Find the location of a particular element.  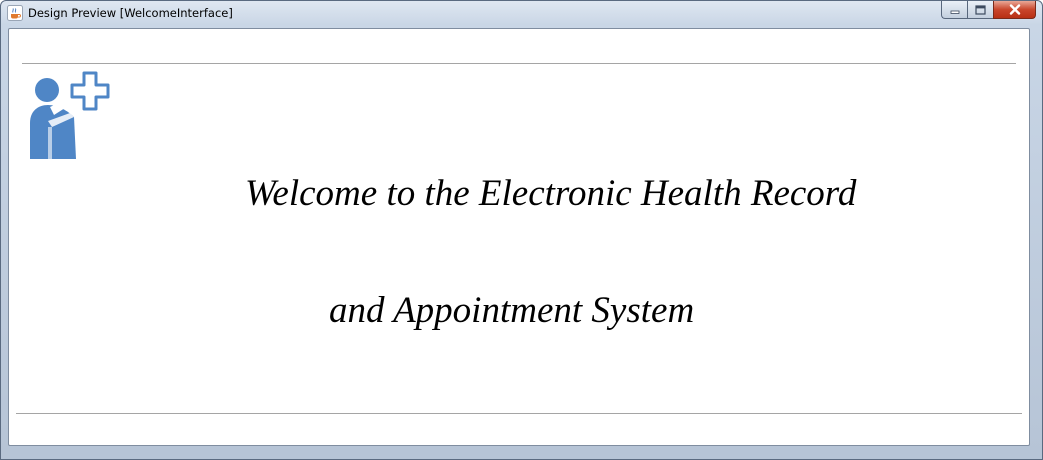

maximize-icon is located at coordinates (980, 9).